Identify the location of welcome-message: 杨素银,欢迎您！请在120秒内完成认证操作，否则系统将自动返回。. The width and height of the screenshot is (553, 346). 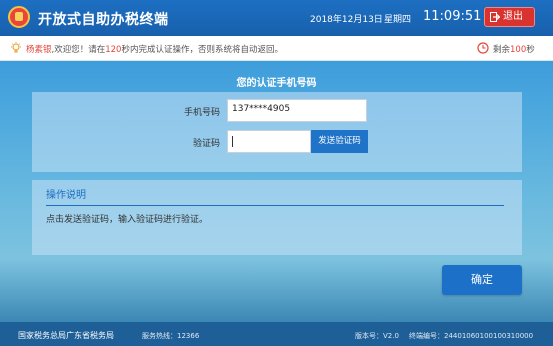
(154, 49).